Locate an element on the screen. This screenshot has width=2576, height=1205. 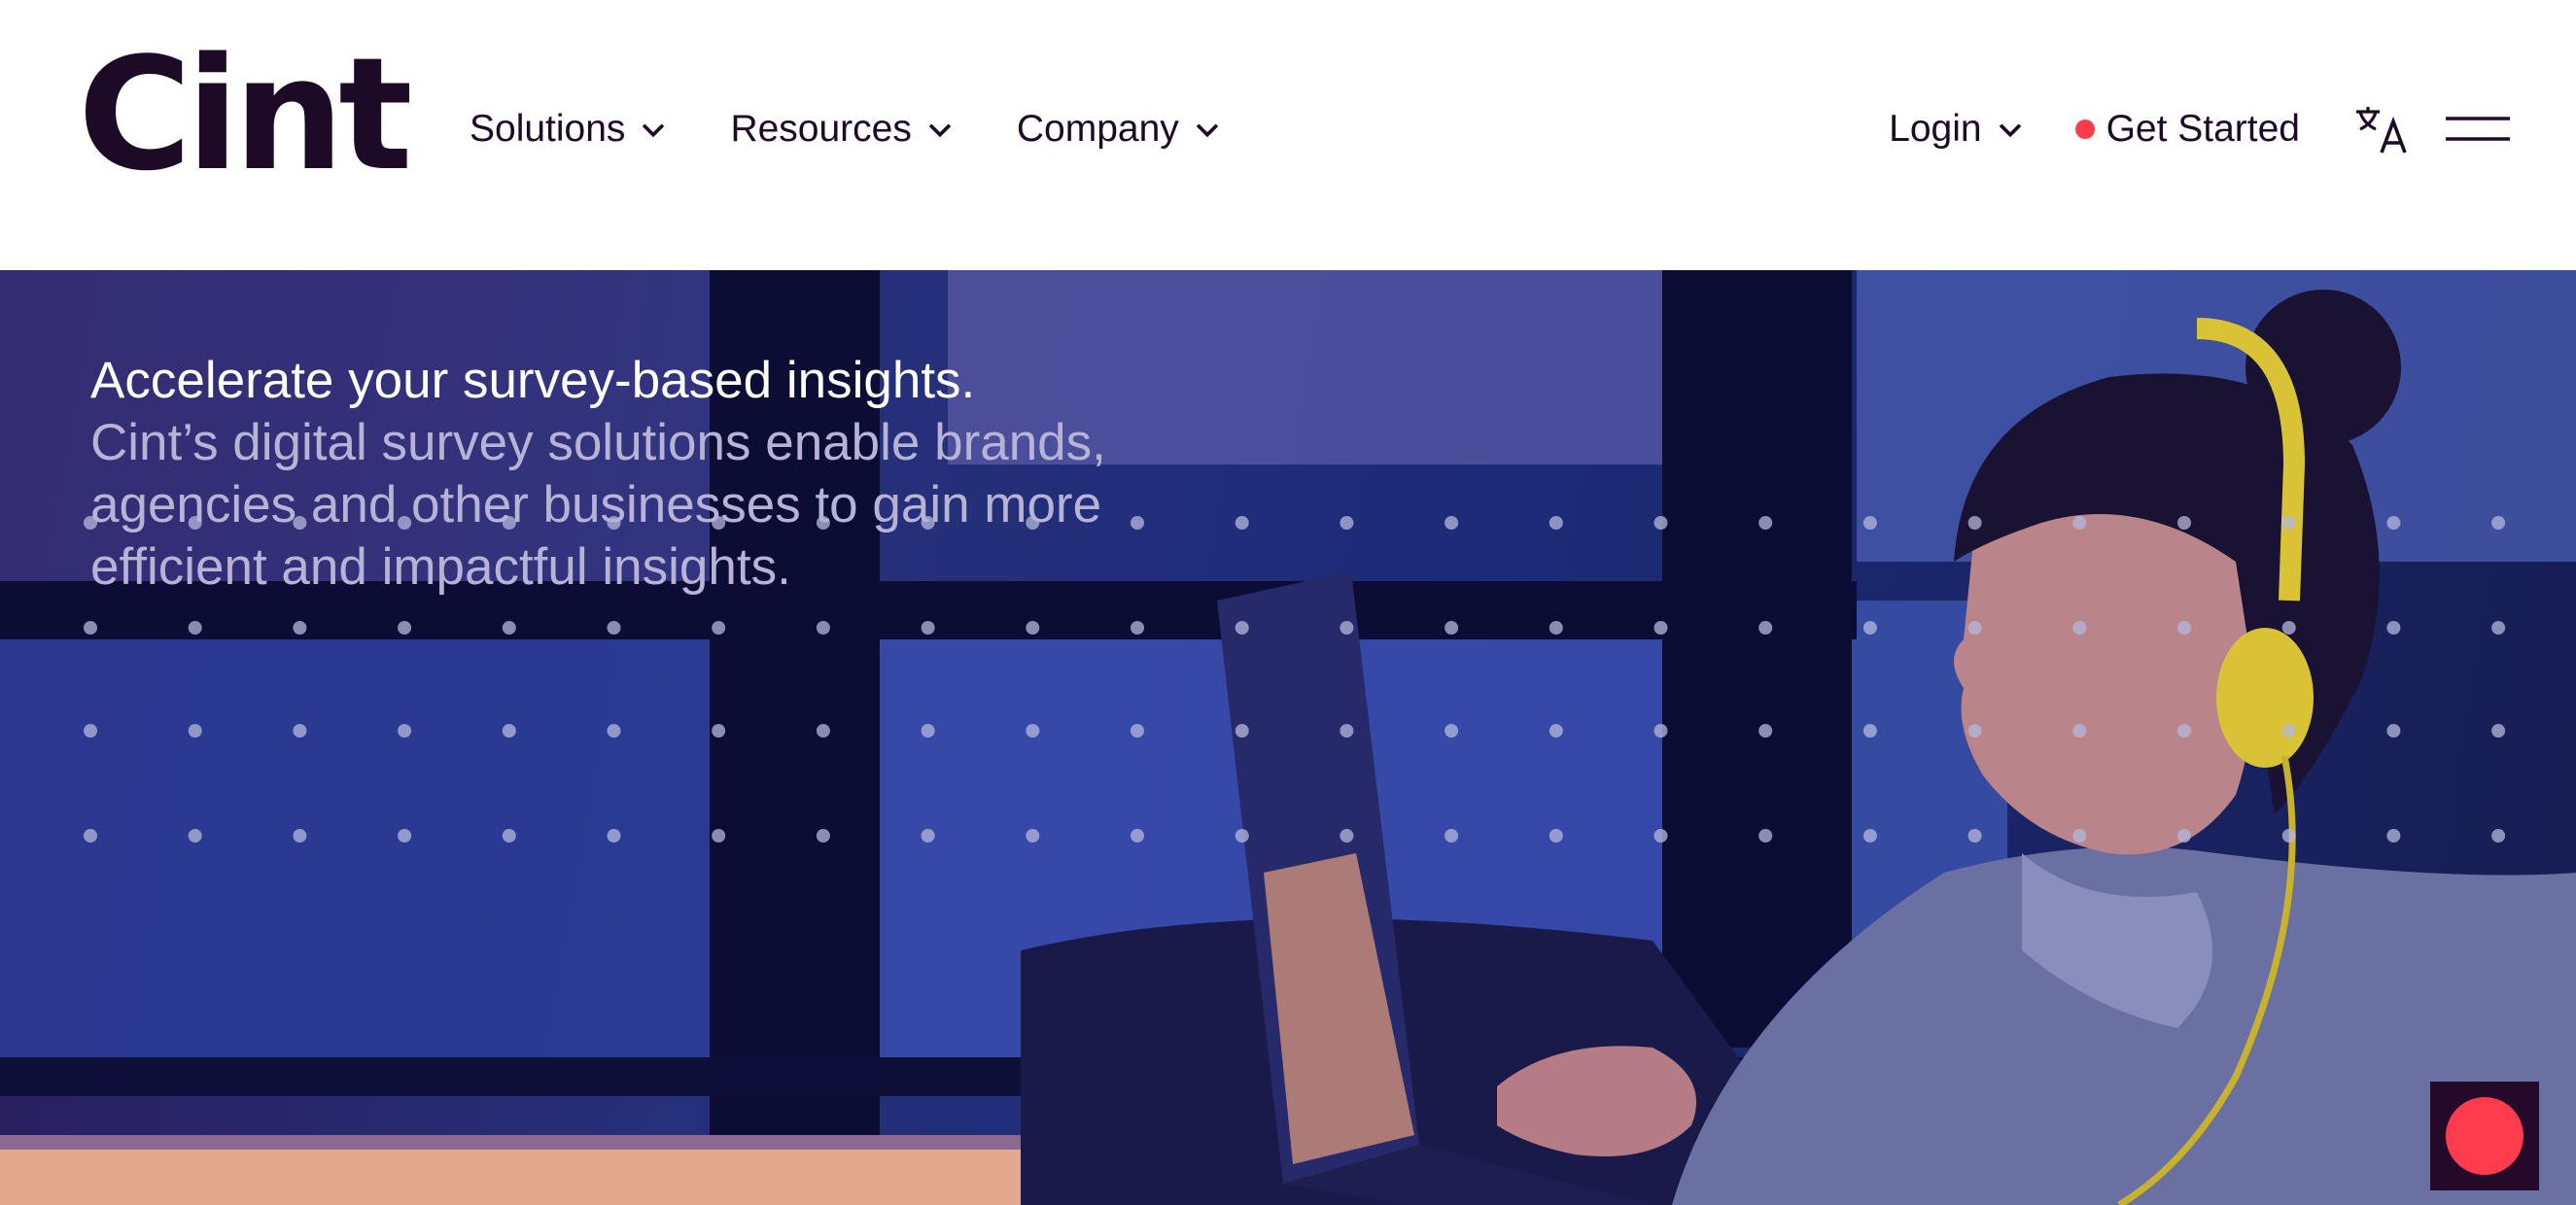
login-label: Login is located at coordinates (1935, 128).